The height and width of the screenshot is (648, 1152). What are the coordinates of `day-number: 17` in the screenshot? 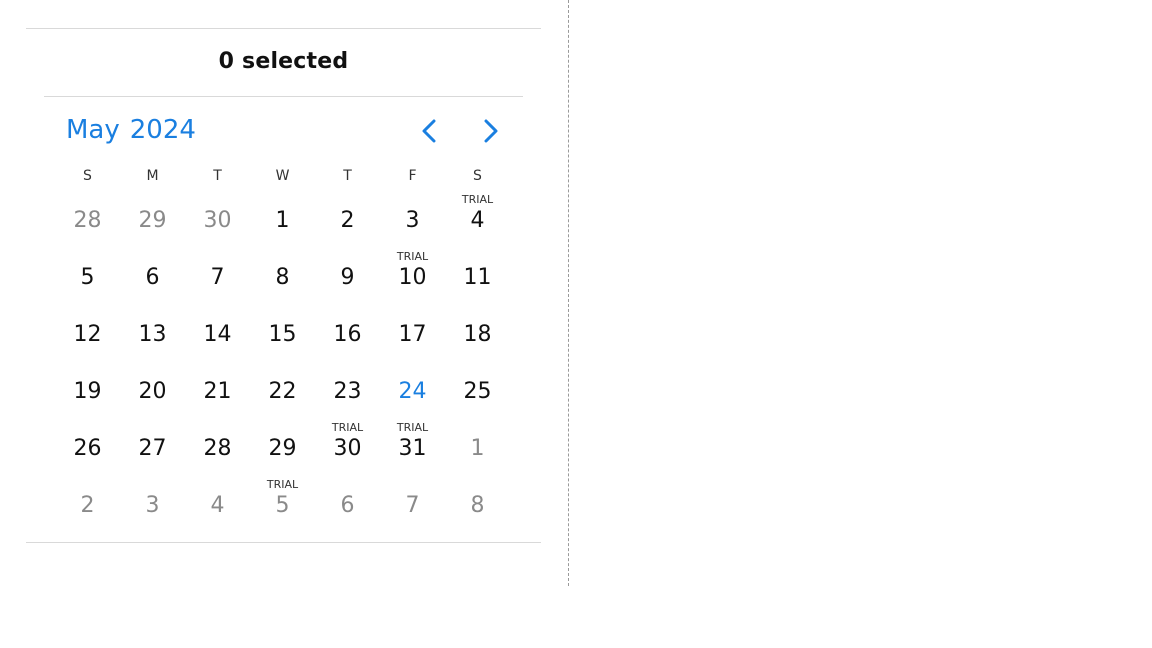 It's located at (412, 334).